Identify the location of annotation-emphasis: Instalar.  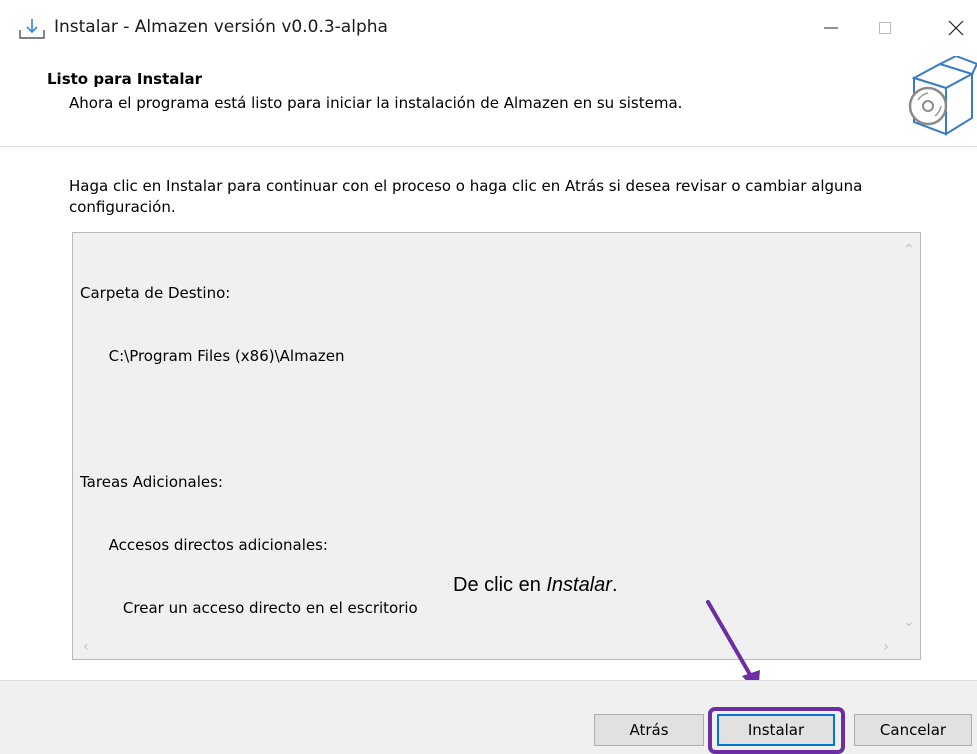
(579, 585).